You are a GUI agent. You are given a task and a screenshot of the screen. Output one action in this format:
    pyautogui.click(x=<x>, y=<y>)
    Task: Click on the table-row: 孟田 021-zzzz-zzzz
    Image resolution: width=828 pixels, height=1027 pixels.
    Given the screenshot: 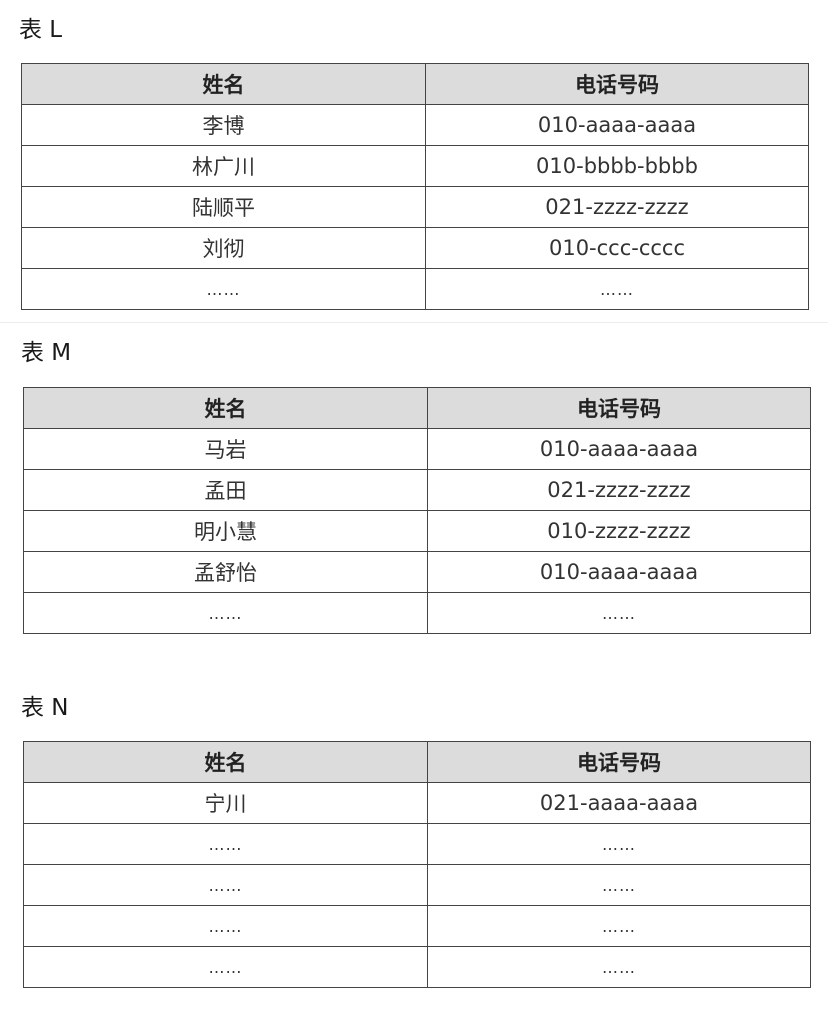 What is the action you would take?
    pyautogui.click(x=417, y=490)
    